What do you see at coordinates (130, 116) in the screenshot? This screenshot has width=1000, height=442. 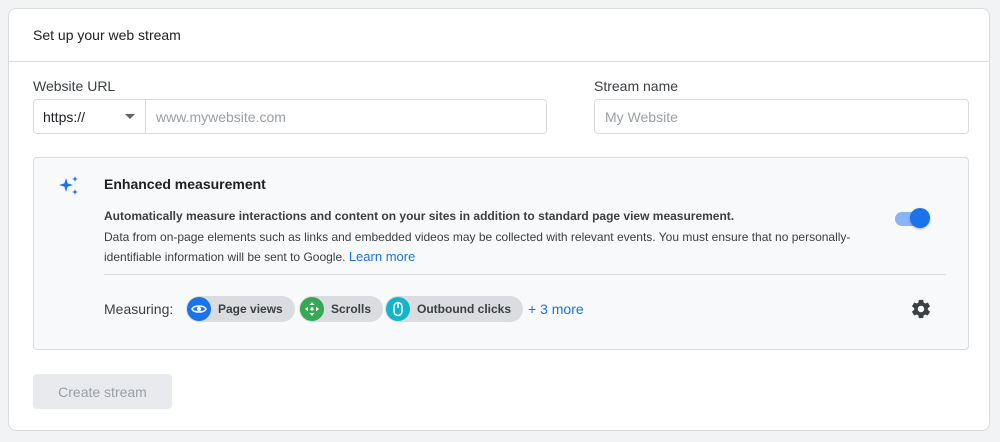 I see `dropdown-arrow-icon` at bounding box center [130, 116].